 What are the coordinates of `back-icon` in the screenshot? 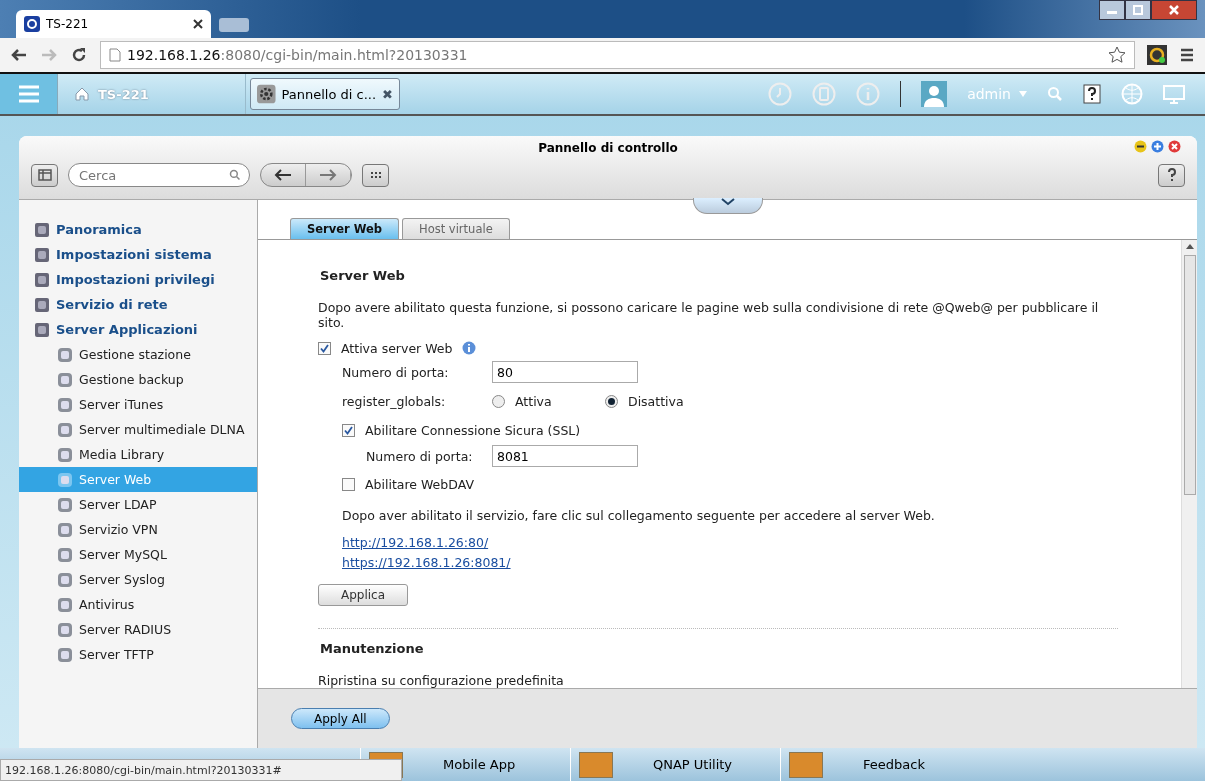 It's located at (283, 175).